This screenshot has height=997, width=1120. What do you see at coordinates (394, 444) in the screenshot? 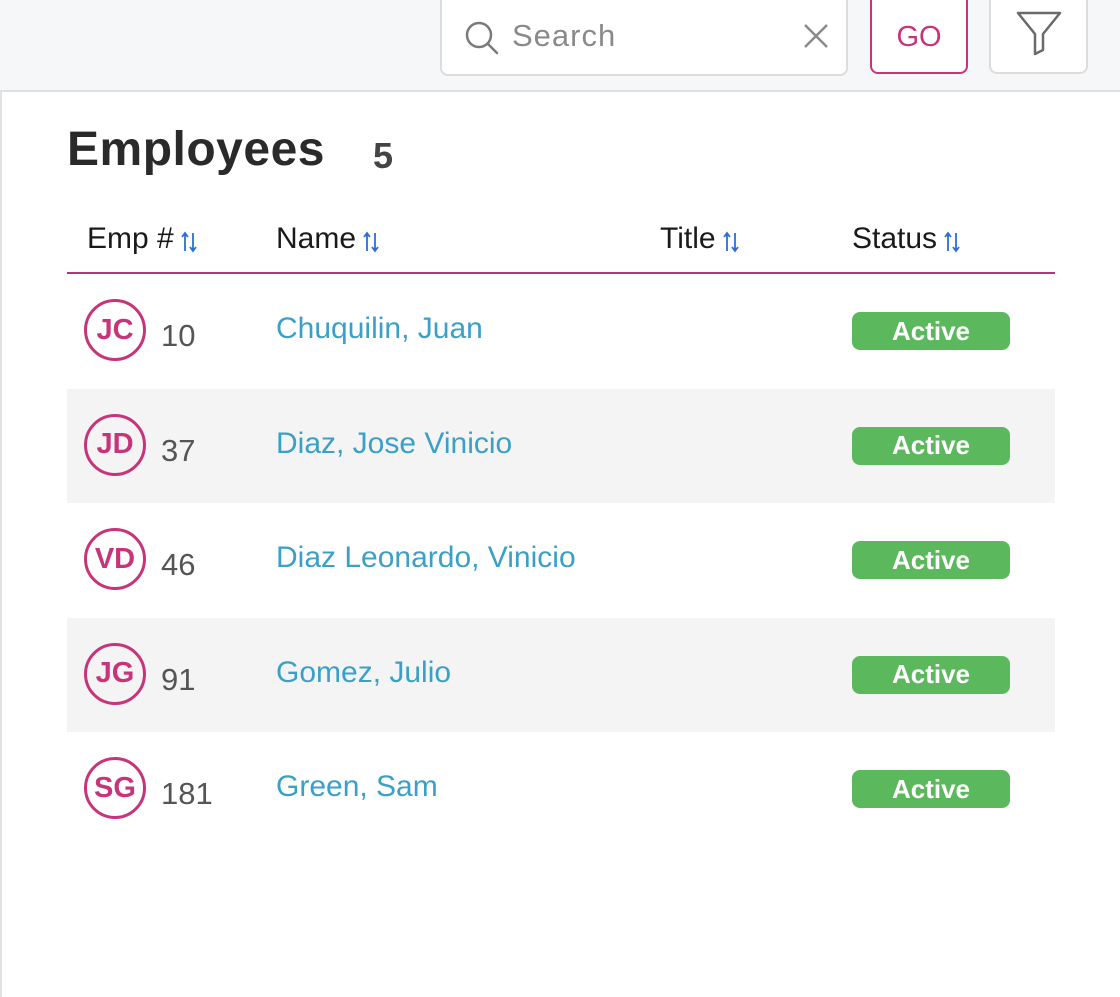
I see `employee-name-link: Diaz, Jose Vinicio` at bounding box center [394, 444].